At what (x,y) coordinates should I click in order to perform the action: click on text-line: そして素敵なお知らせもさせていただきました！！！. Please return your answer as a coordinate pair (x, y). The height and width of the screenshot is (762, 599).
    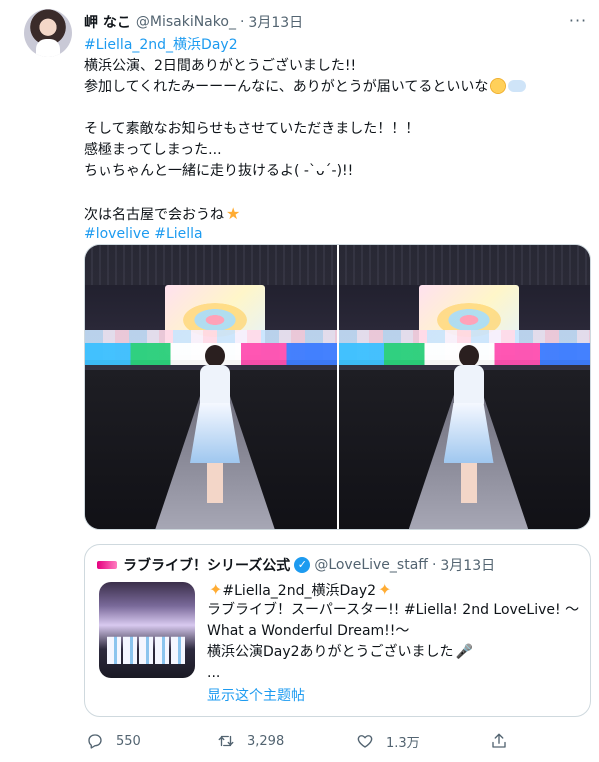
    Looking at the image, I should click on (252, 129).